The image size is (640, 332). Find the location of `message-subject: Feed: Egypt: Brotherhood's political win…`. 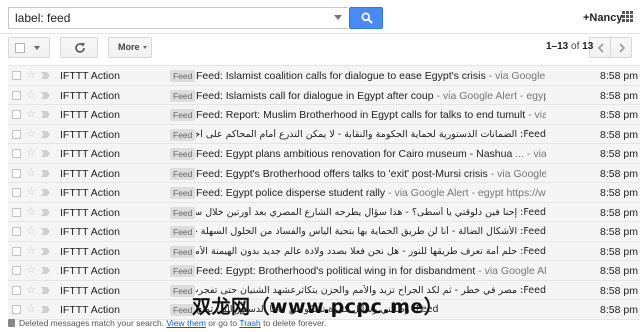

message-subject: Feed: Egypt: Brotherhood's political win… is located at coordinates (371, 271).